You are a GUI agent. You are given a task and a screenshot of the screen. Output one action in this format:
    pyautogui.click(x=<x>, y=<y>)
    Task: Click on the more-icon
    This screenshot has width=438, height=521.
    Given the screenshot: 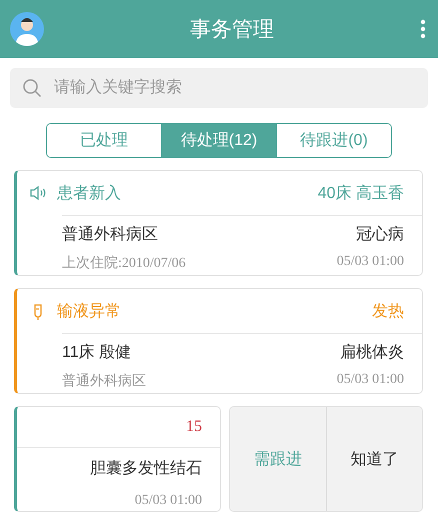 What is the action you would take?
    pyautogui.click(x=423, y=29)
    